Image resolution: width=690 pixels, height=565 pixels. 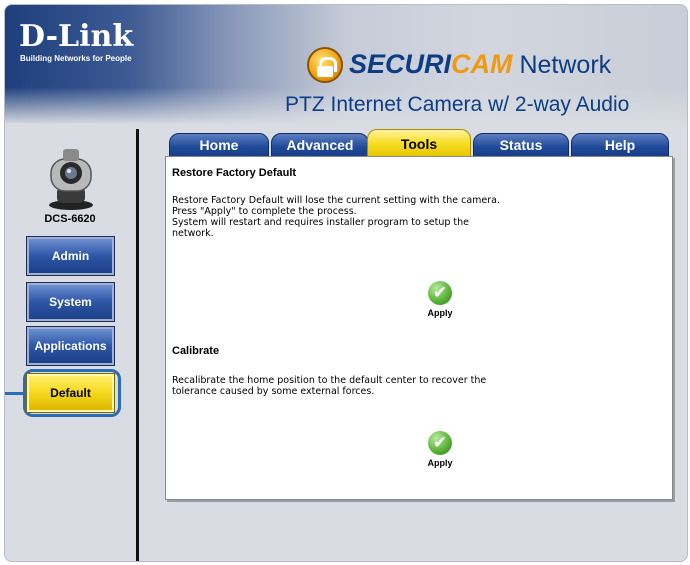 I want to click on restore-desc-line: Press "Apply" to complete the process., so click(x=264, y=211).